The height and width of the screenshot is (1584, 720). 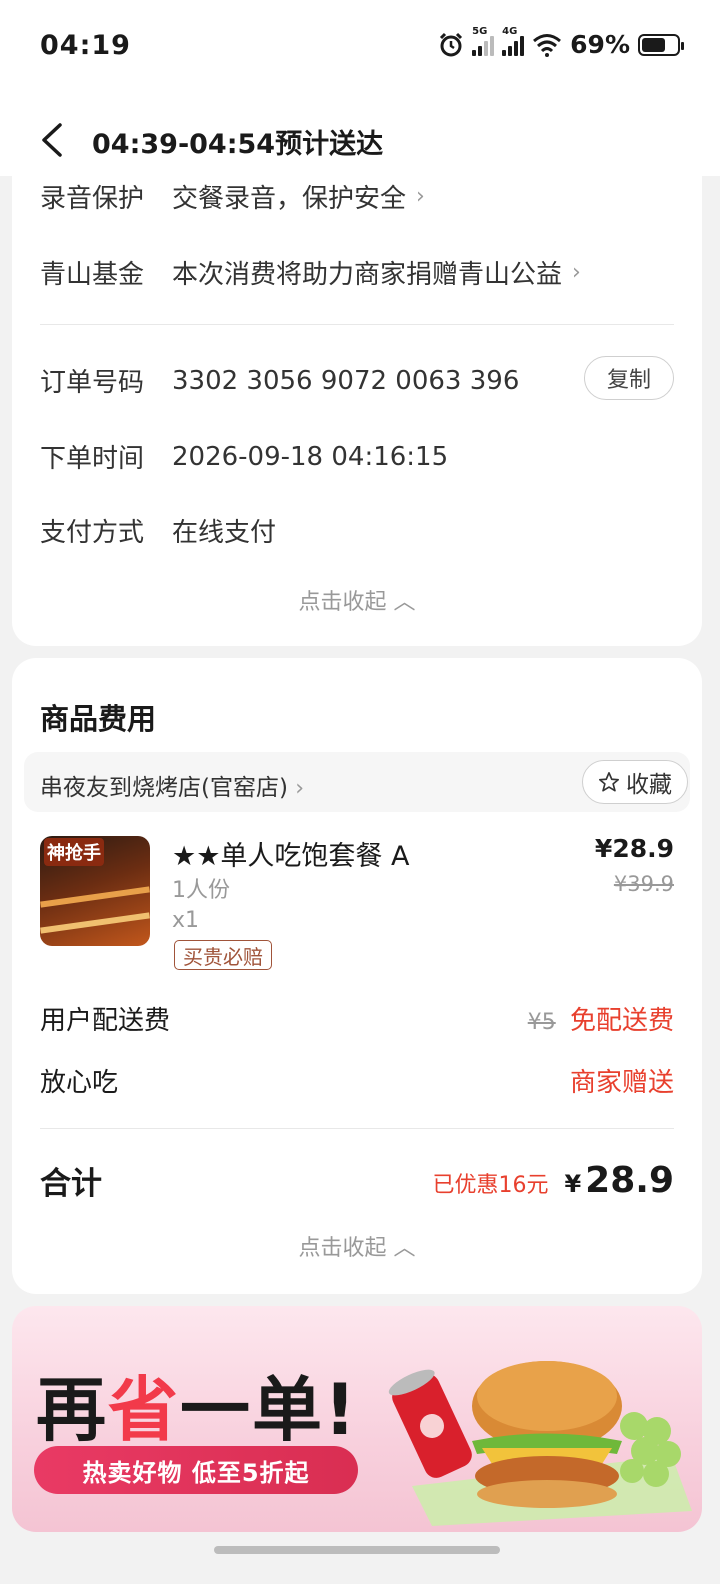 What do you see at coordinates (629, 378) in the screenshot?
I see `copy-button: 复制` at bounding box center [629, 378].